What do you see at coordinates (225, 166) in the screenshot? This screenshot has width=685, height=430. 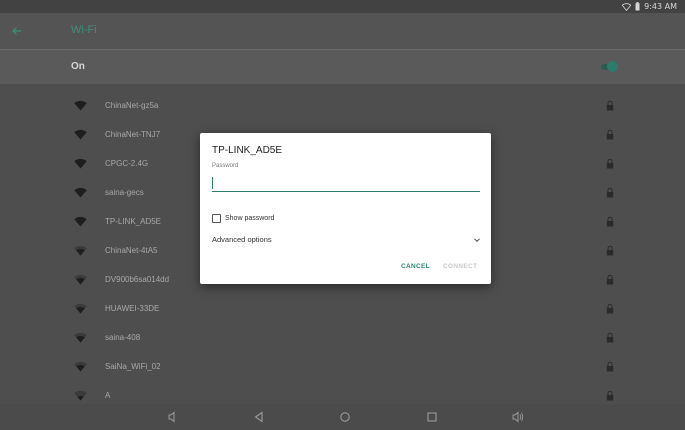 I see `password-label: Password` at bounding box center [225, 166].